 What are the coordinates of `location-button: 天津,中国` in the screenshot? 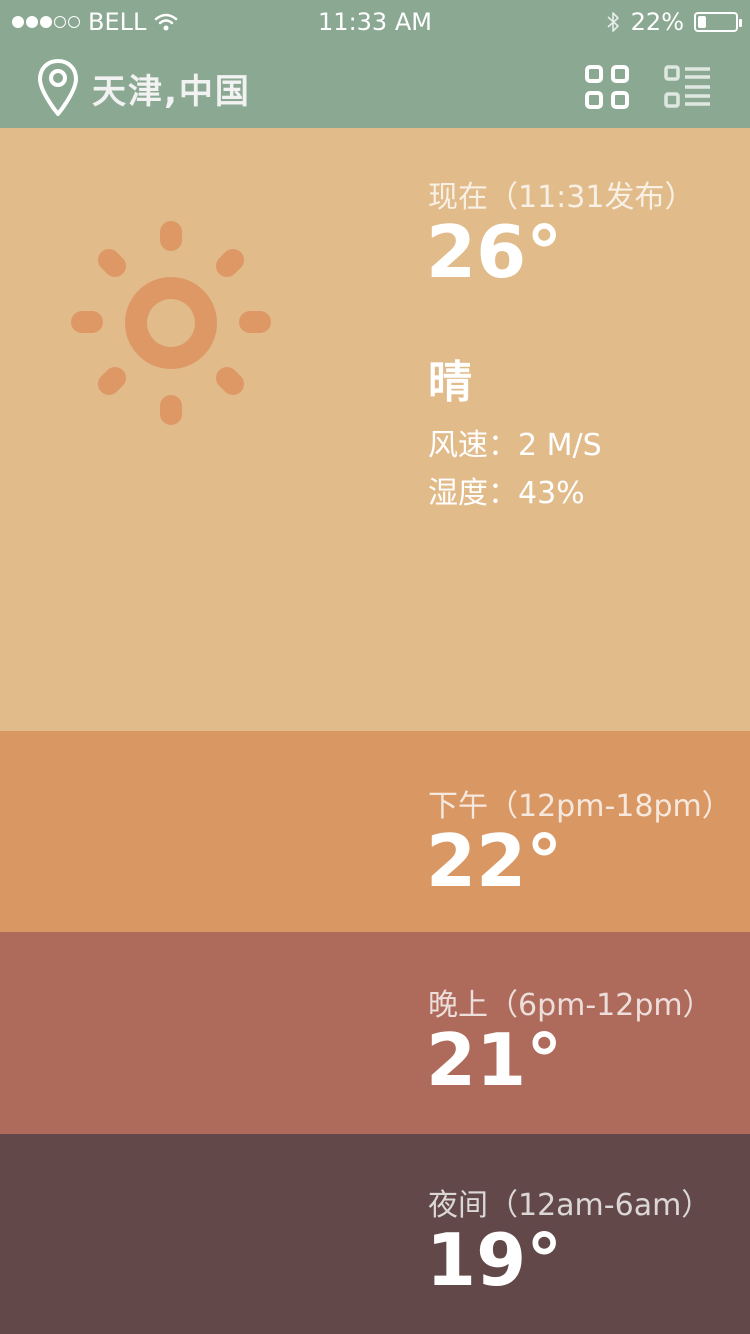 It's located at (143, 88).